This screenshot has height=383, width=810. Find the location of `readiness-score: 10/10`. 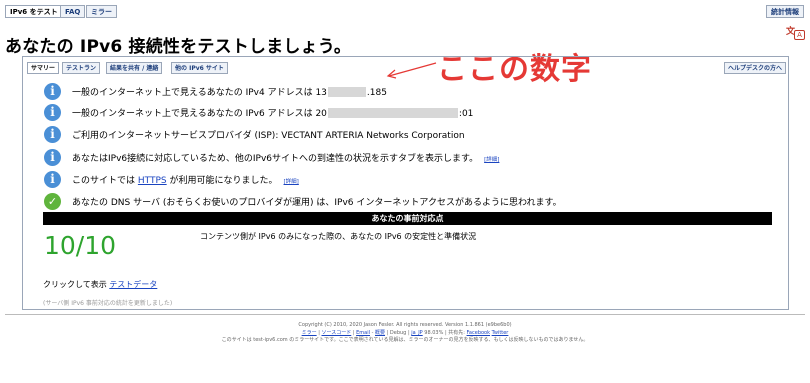

readiness-score: 10/10 is located at coordinates (80, 245).